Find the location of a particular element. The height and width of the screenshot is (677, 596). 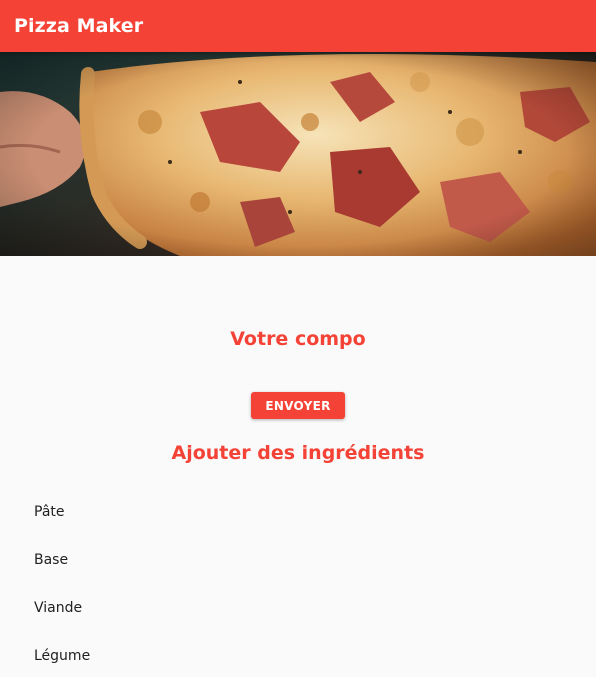

ingredient-item-pate: Pâte is located at coordinates (298, 516).